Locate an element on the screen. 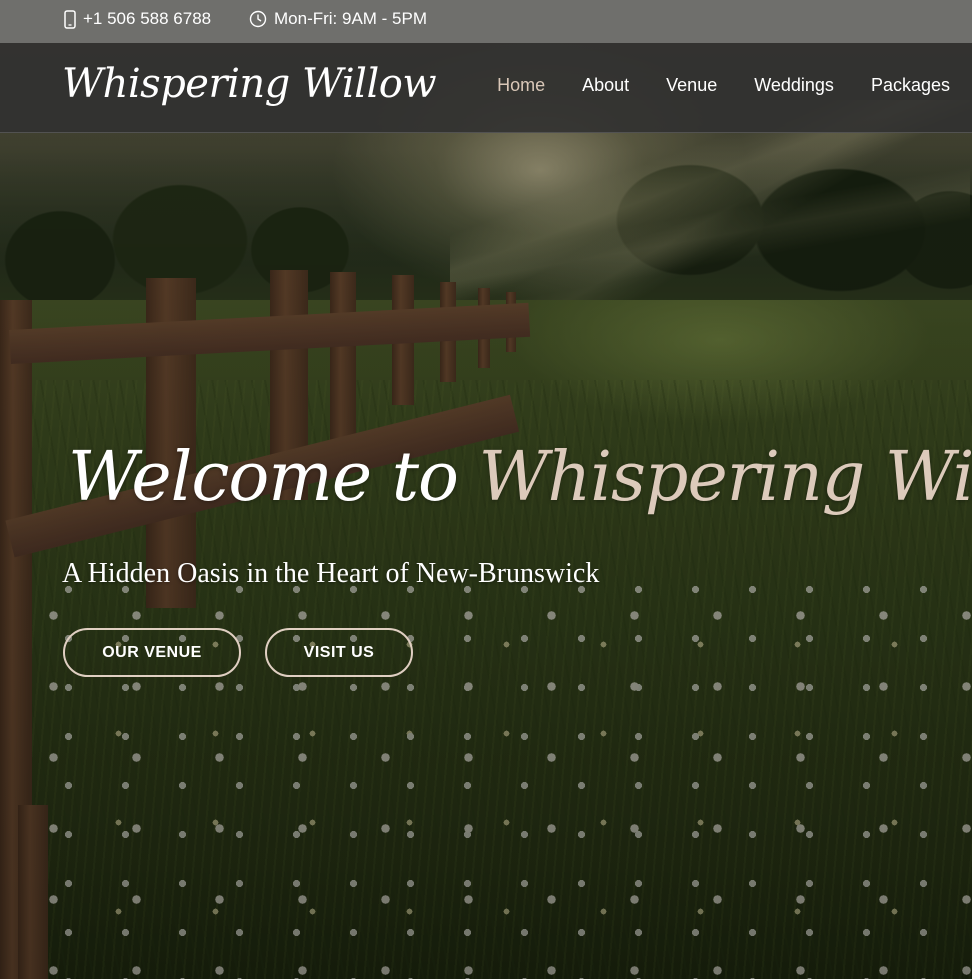 The height and width of the screenshot is (979, 972). nav-link-home: Home is located at coordinates (521, 85).